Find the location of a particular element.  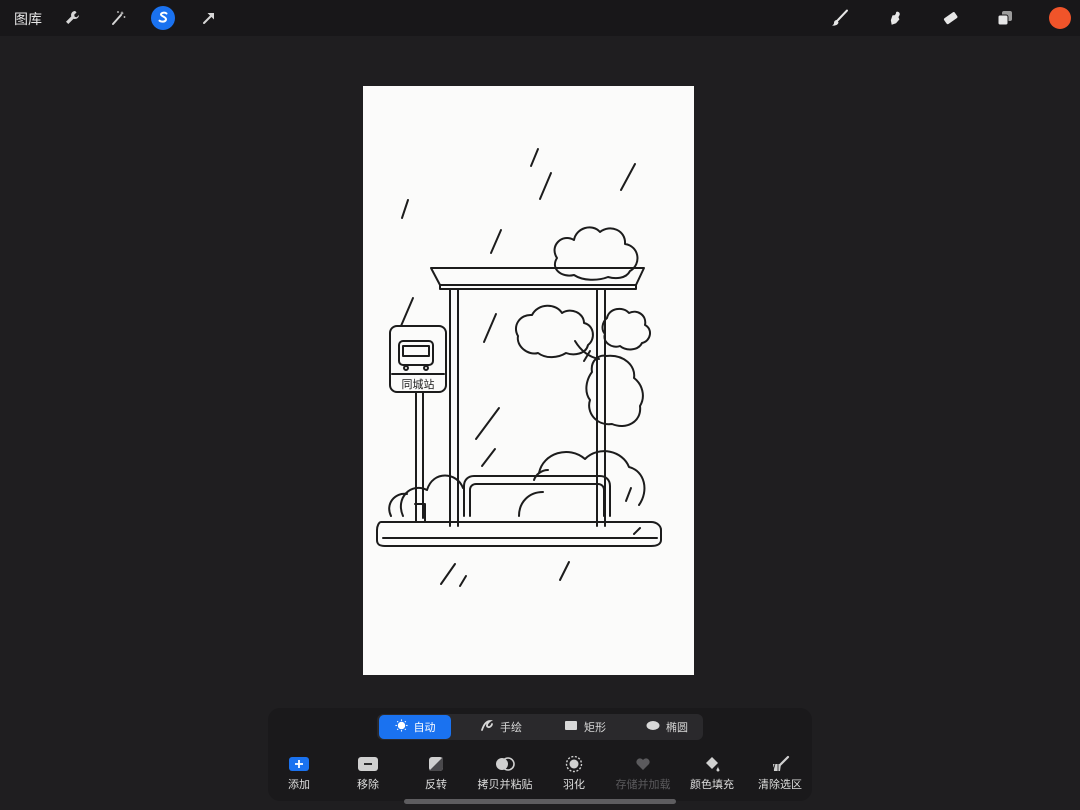

gallery-button: 图库 is located at coordinates (28, 19).